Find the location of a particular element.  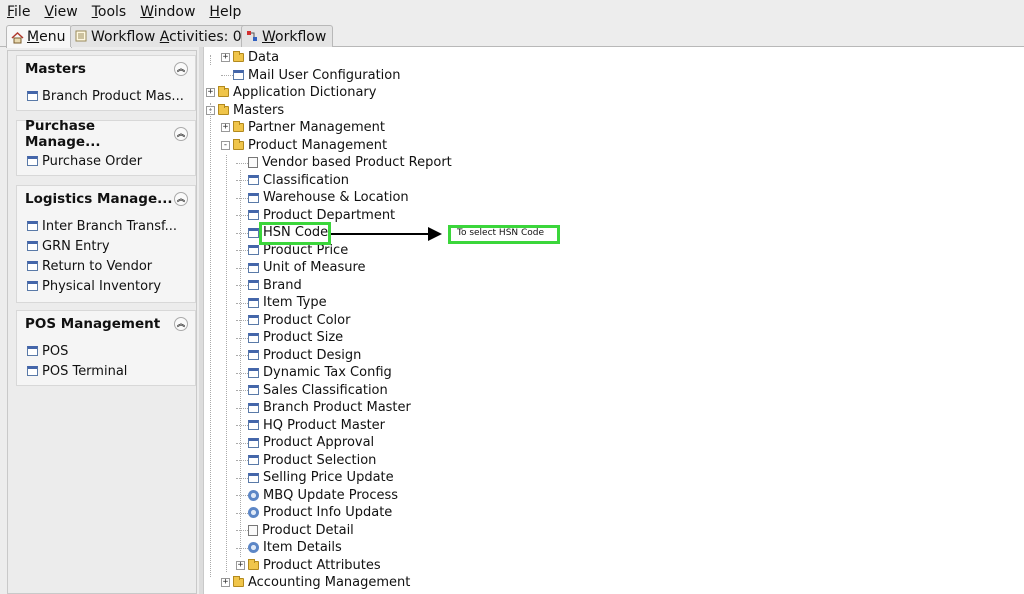

tree-node: Item Type is located at coordinates (281, 302).